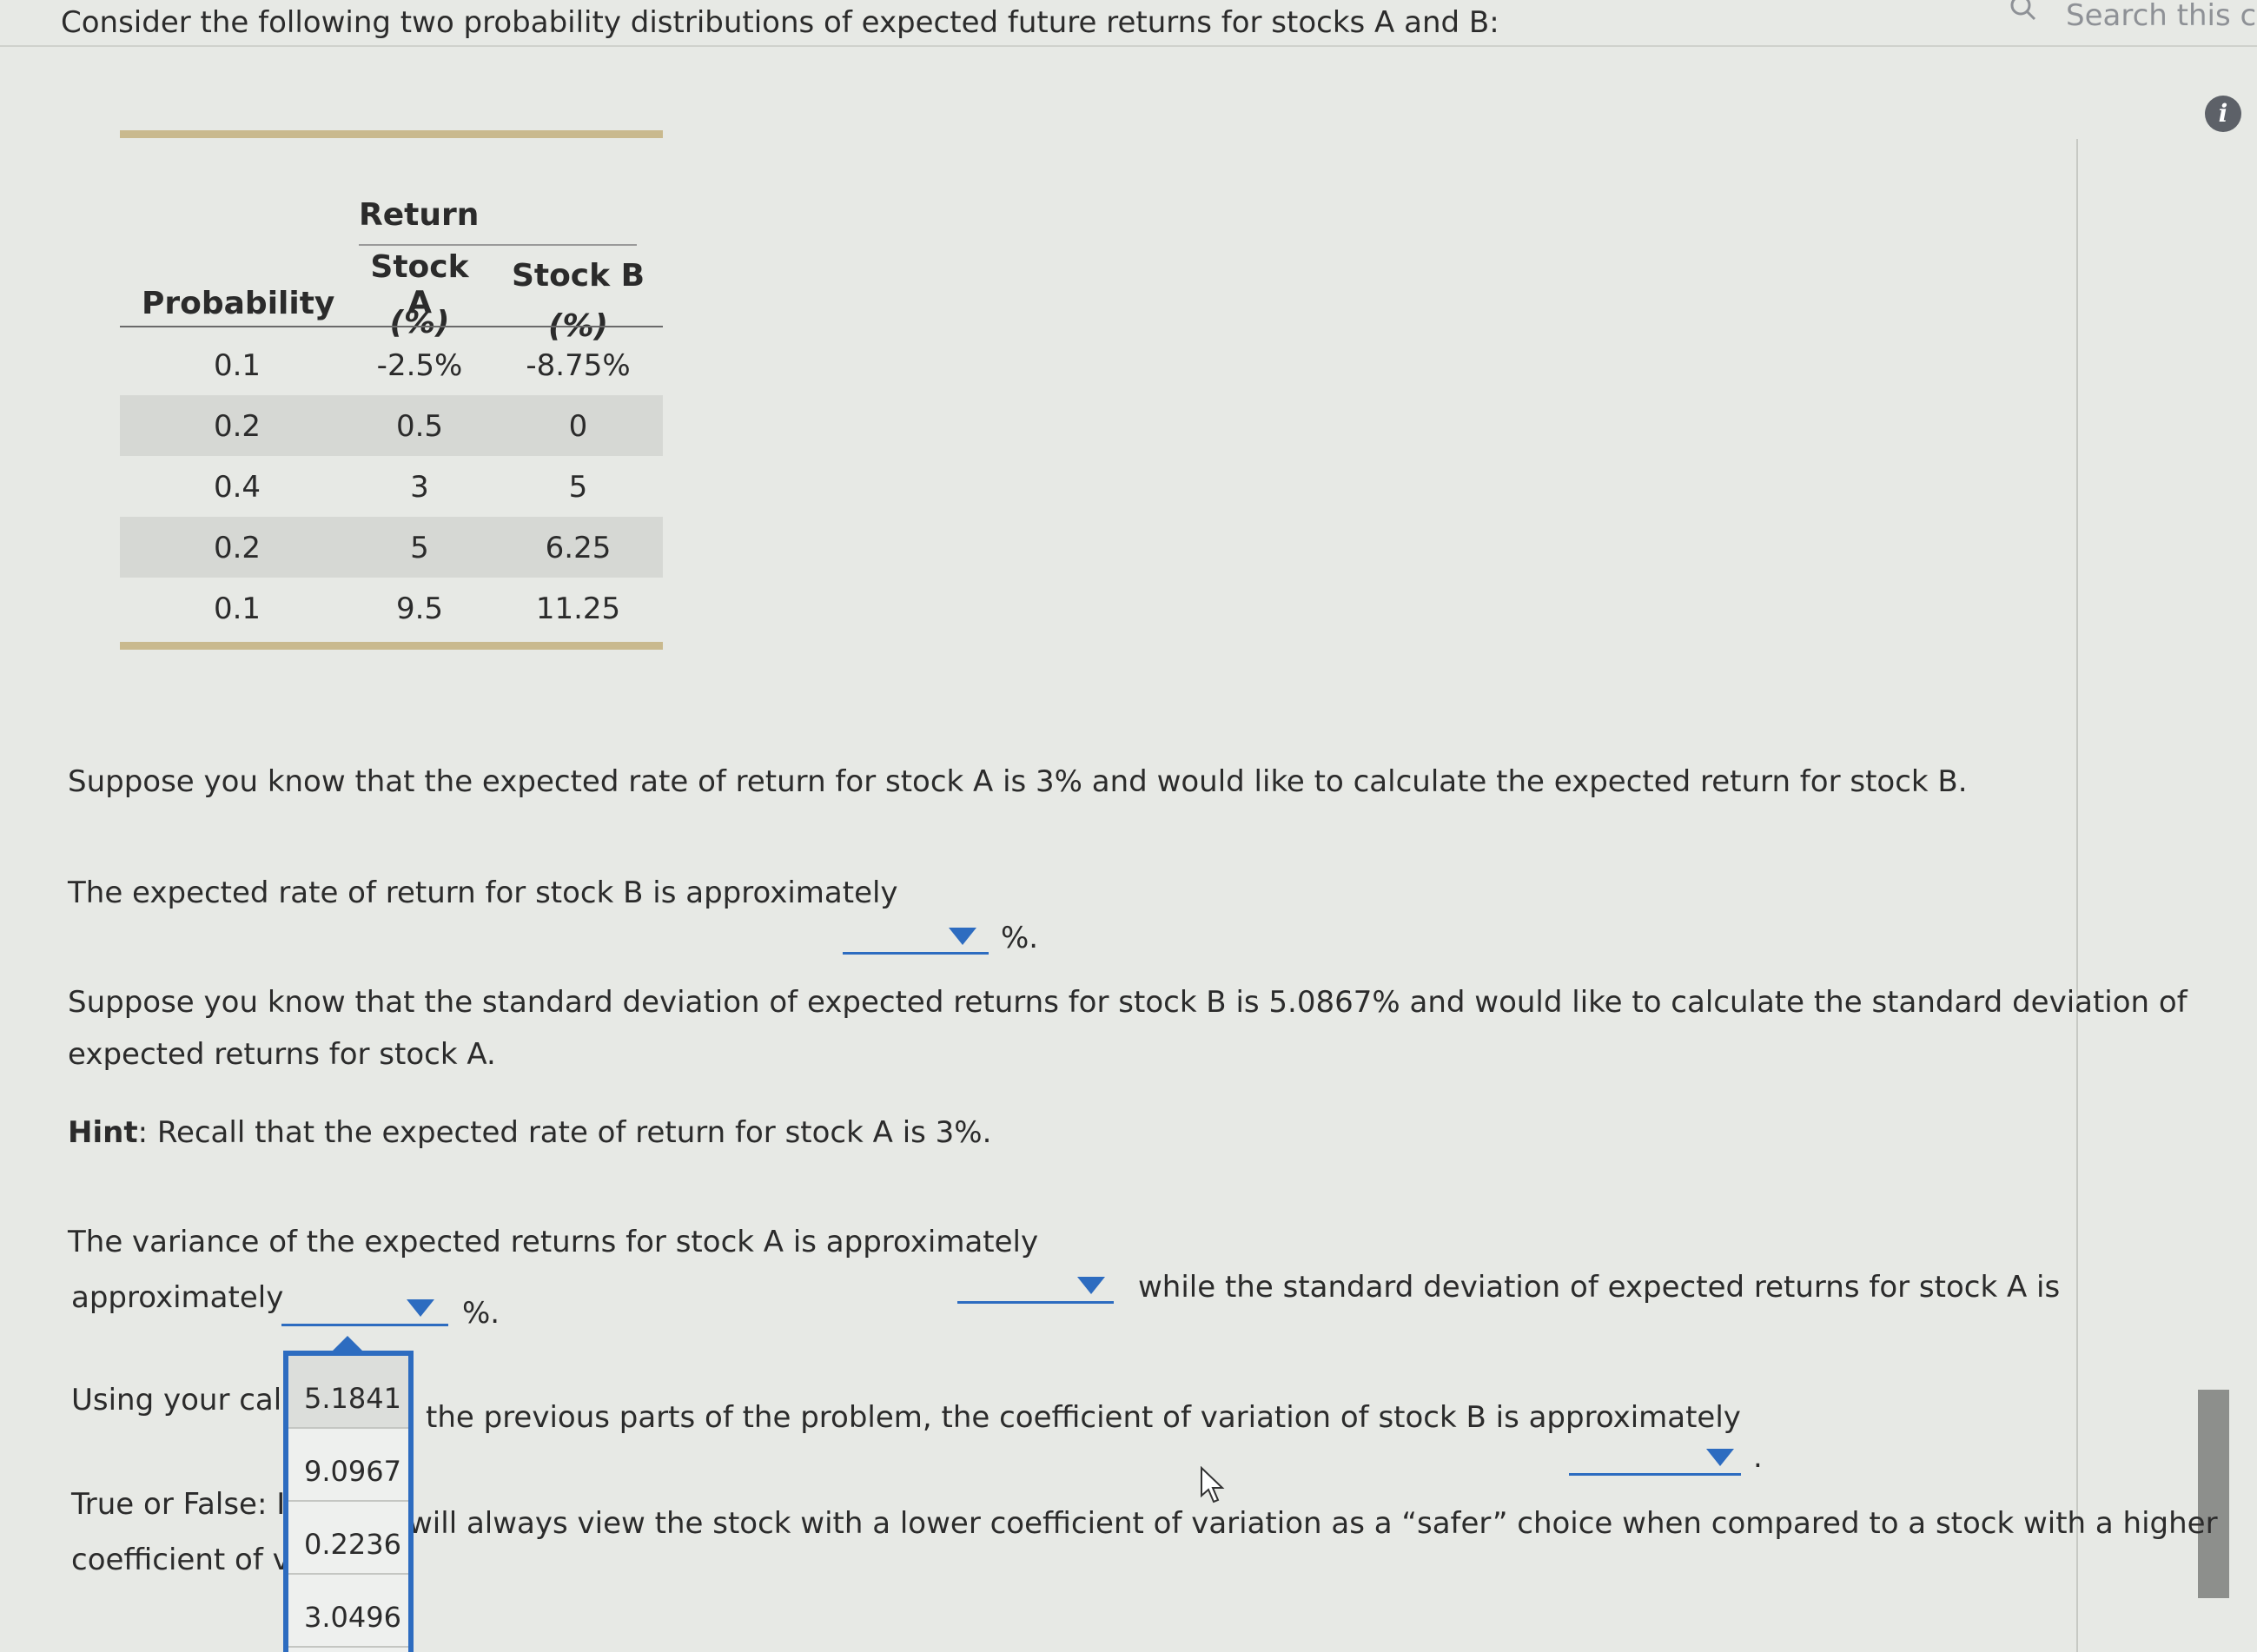  What do you see at coordinates (2213, 1494) in the screenshot?
I see `scrollbar` at bounding box center [2213, 1494].